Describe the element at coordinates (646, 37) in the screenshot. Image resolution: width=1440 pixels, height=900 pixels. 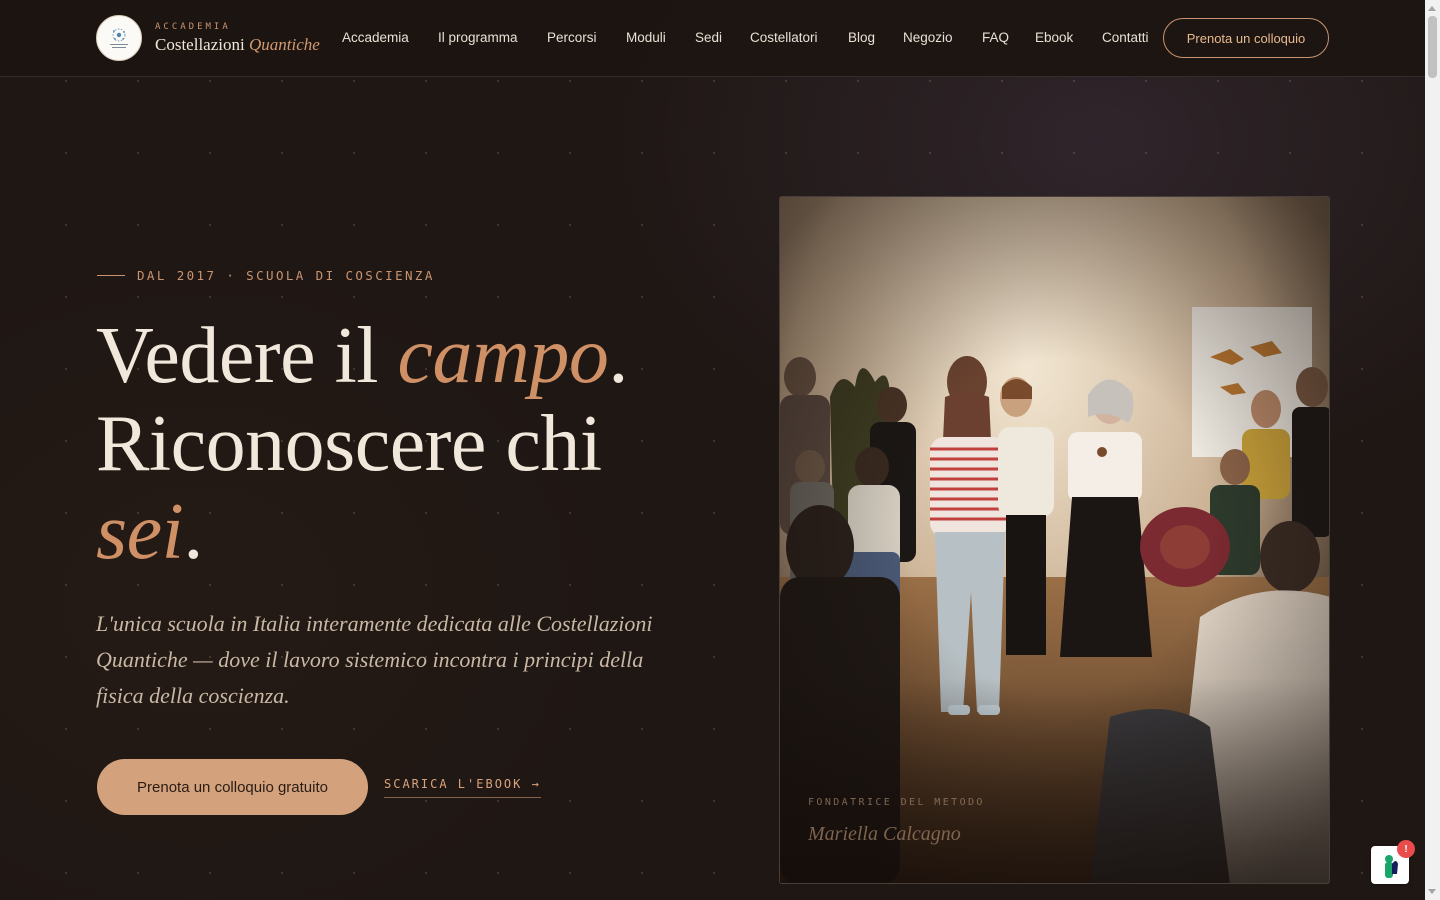
I see `nav-item-moduli: Moduli` at that location.